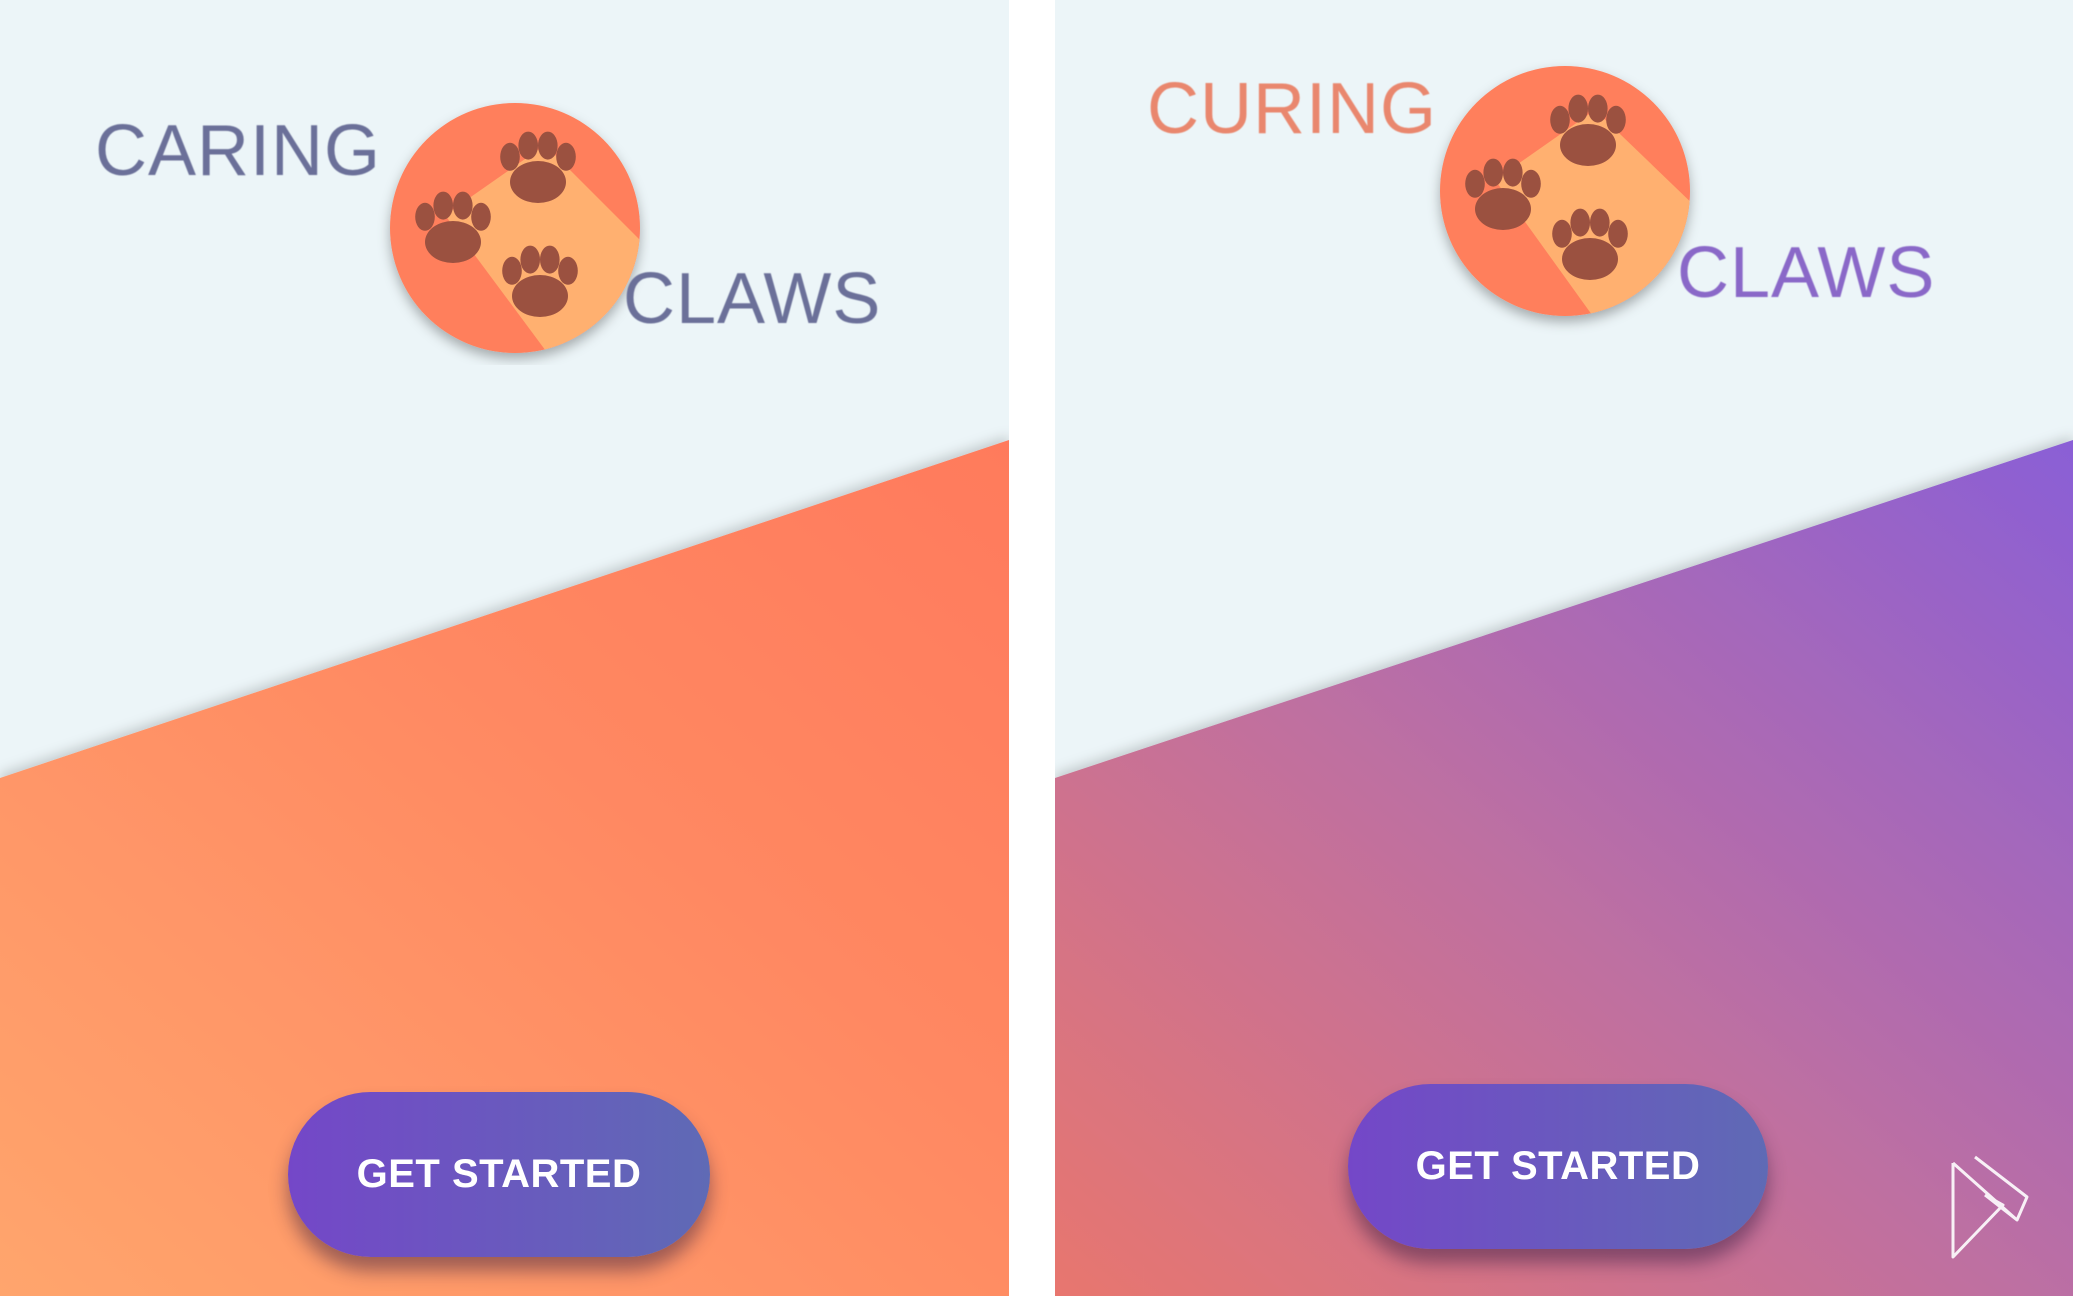  I want to click on brand-word-caring: CARING, so click(238, 151).